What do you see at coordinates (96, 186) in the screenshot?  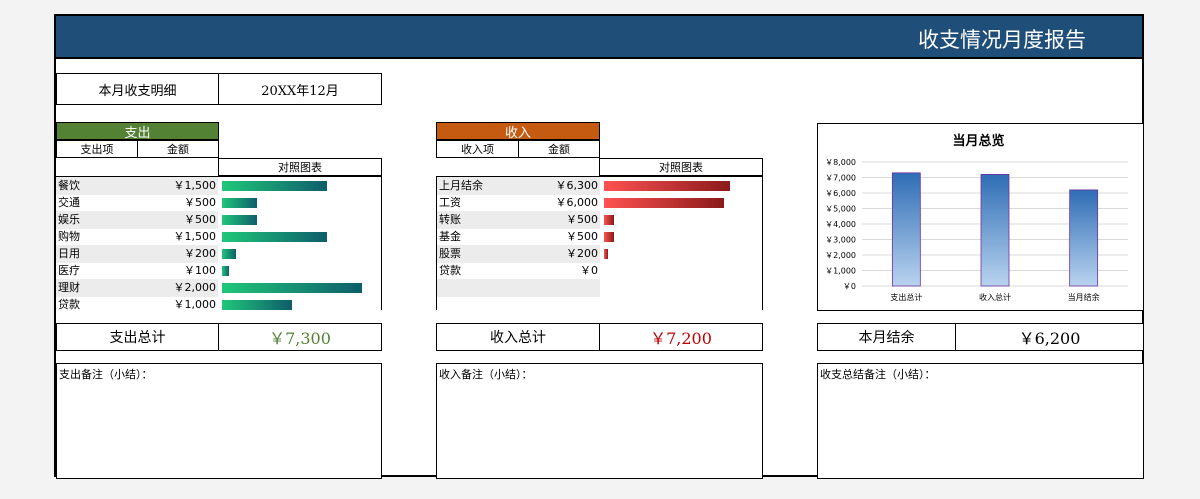 I see `expense-item-cell: 餐饮` at bounding box center [96, 186].